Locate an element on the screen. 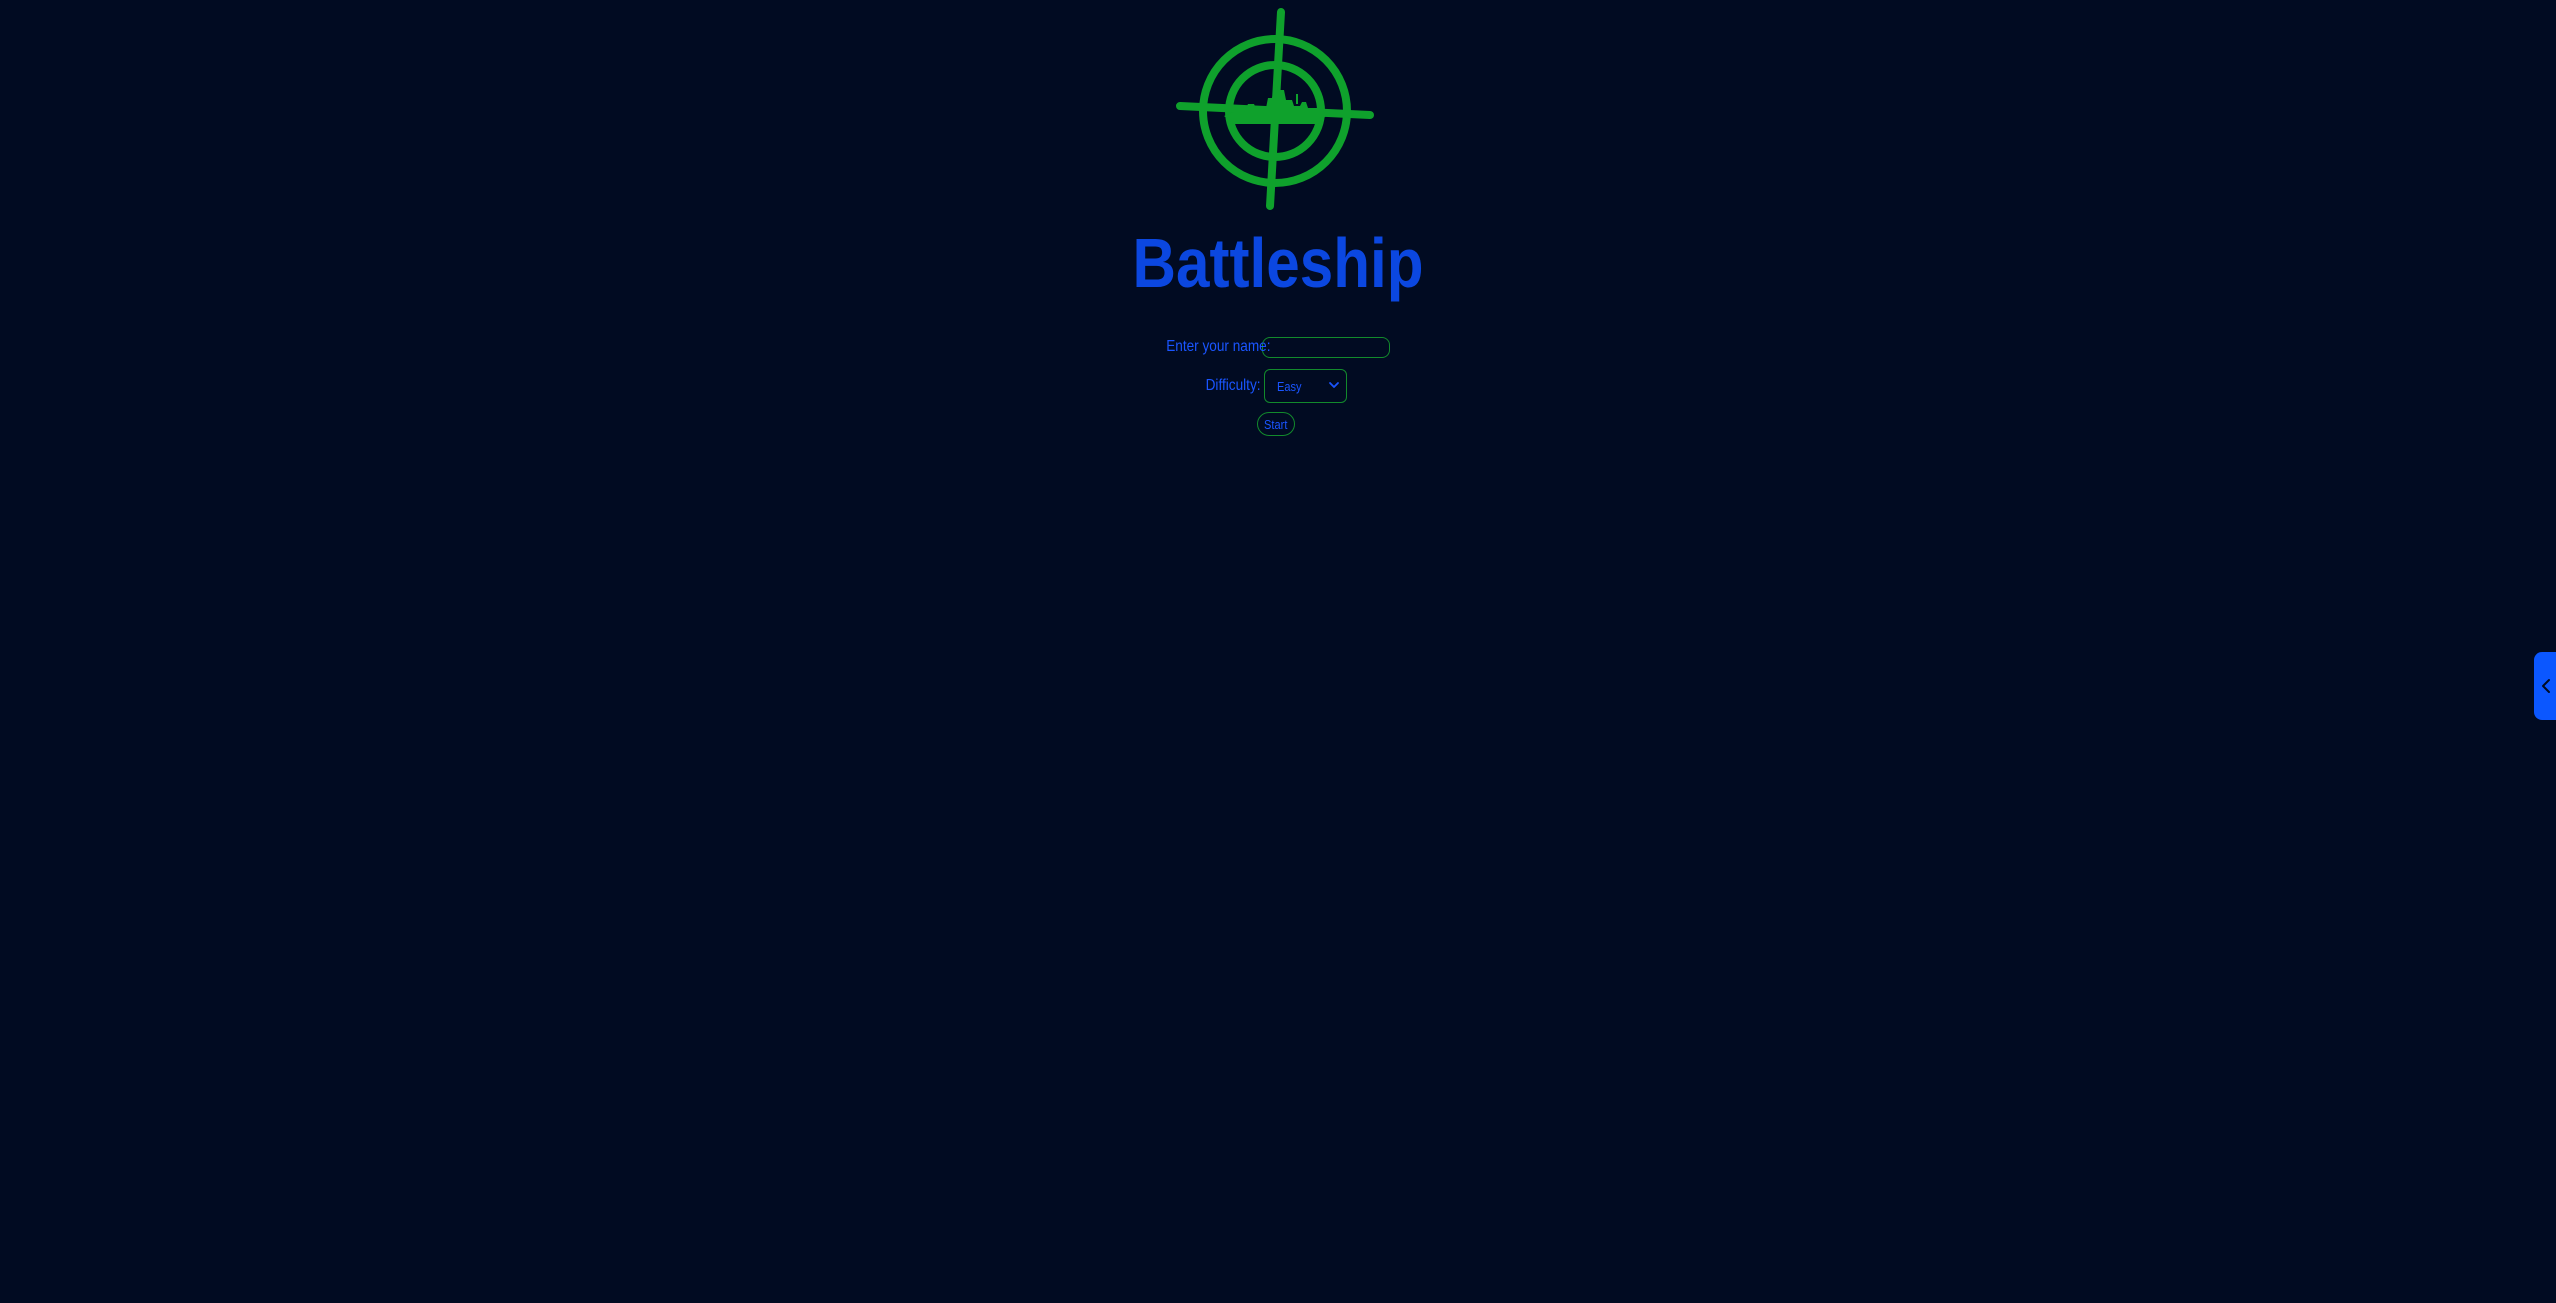  name-row: Enter your name: is located at coordinates (1270, 347).